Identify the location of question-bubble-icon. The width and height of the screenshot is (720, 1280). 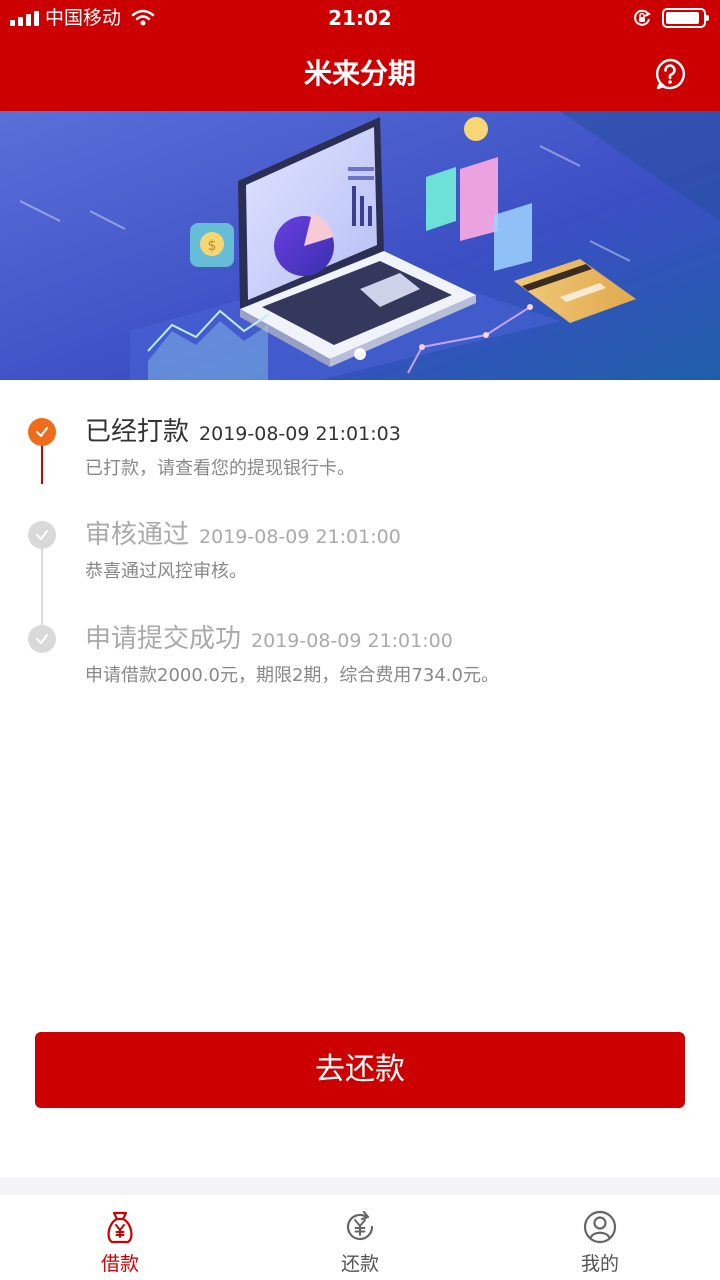
(670, 74).